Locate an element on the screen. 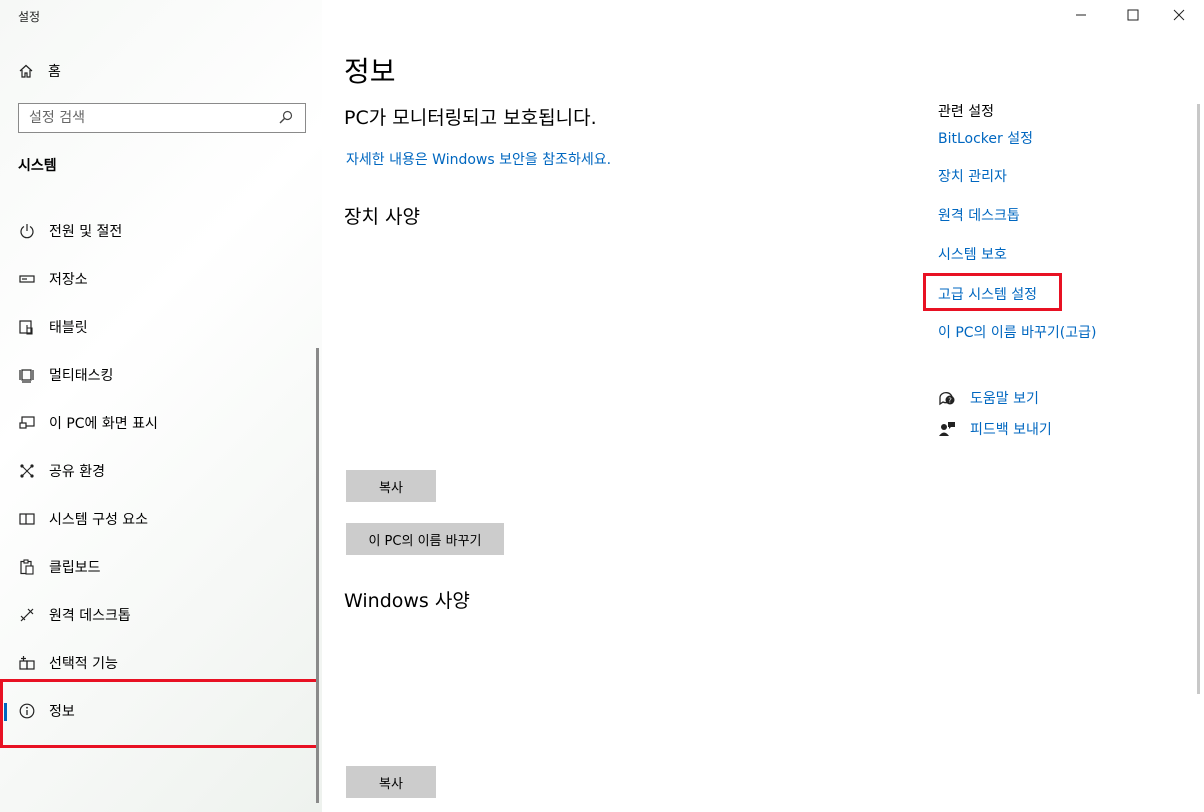 The width and height of the screenshot is (1204, 812). shared-icon is located at coordinates (27, 471).